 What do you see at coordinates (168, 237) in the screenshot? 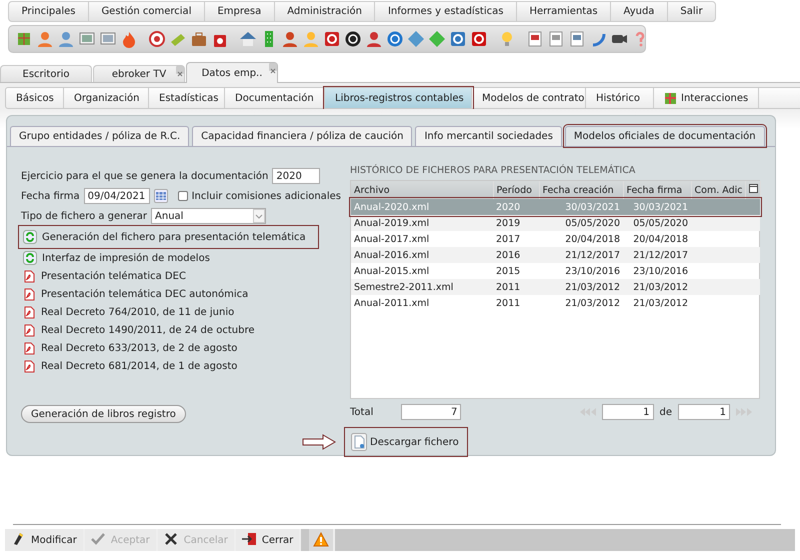
I see `action-link: Generación del fichero para presentación telemática` at bounding box center [168, 237].